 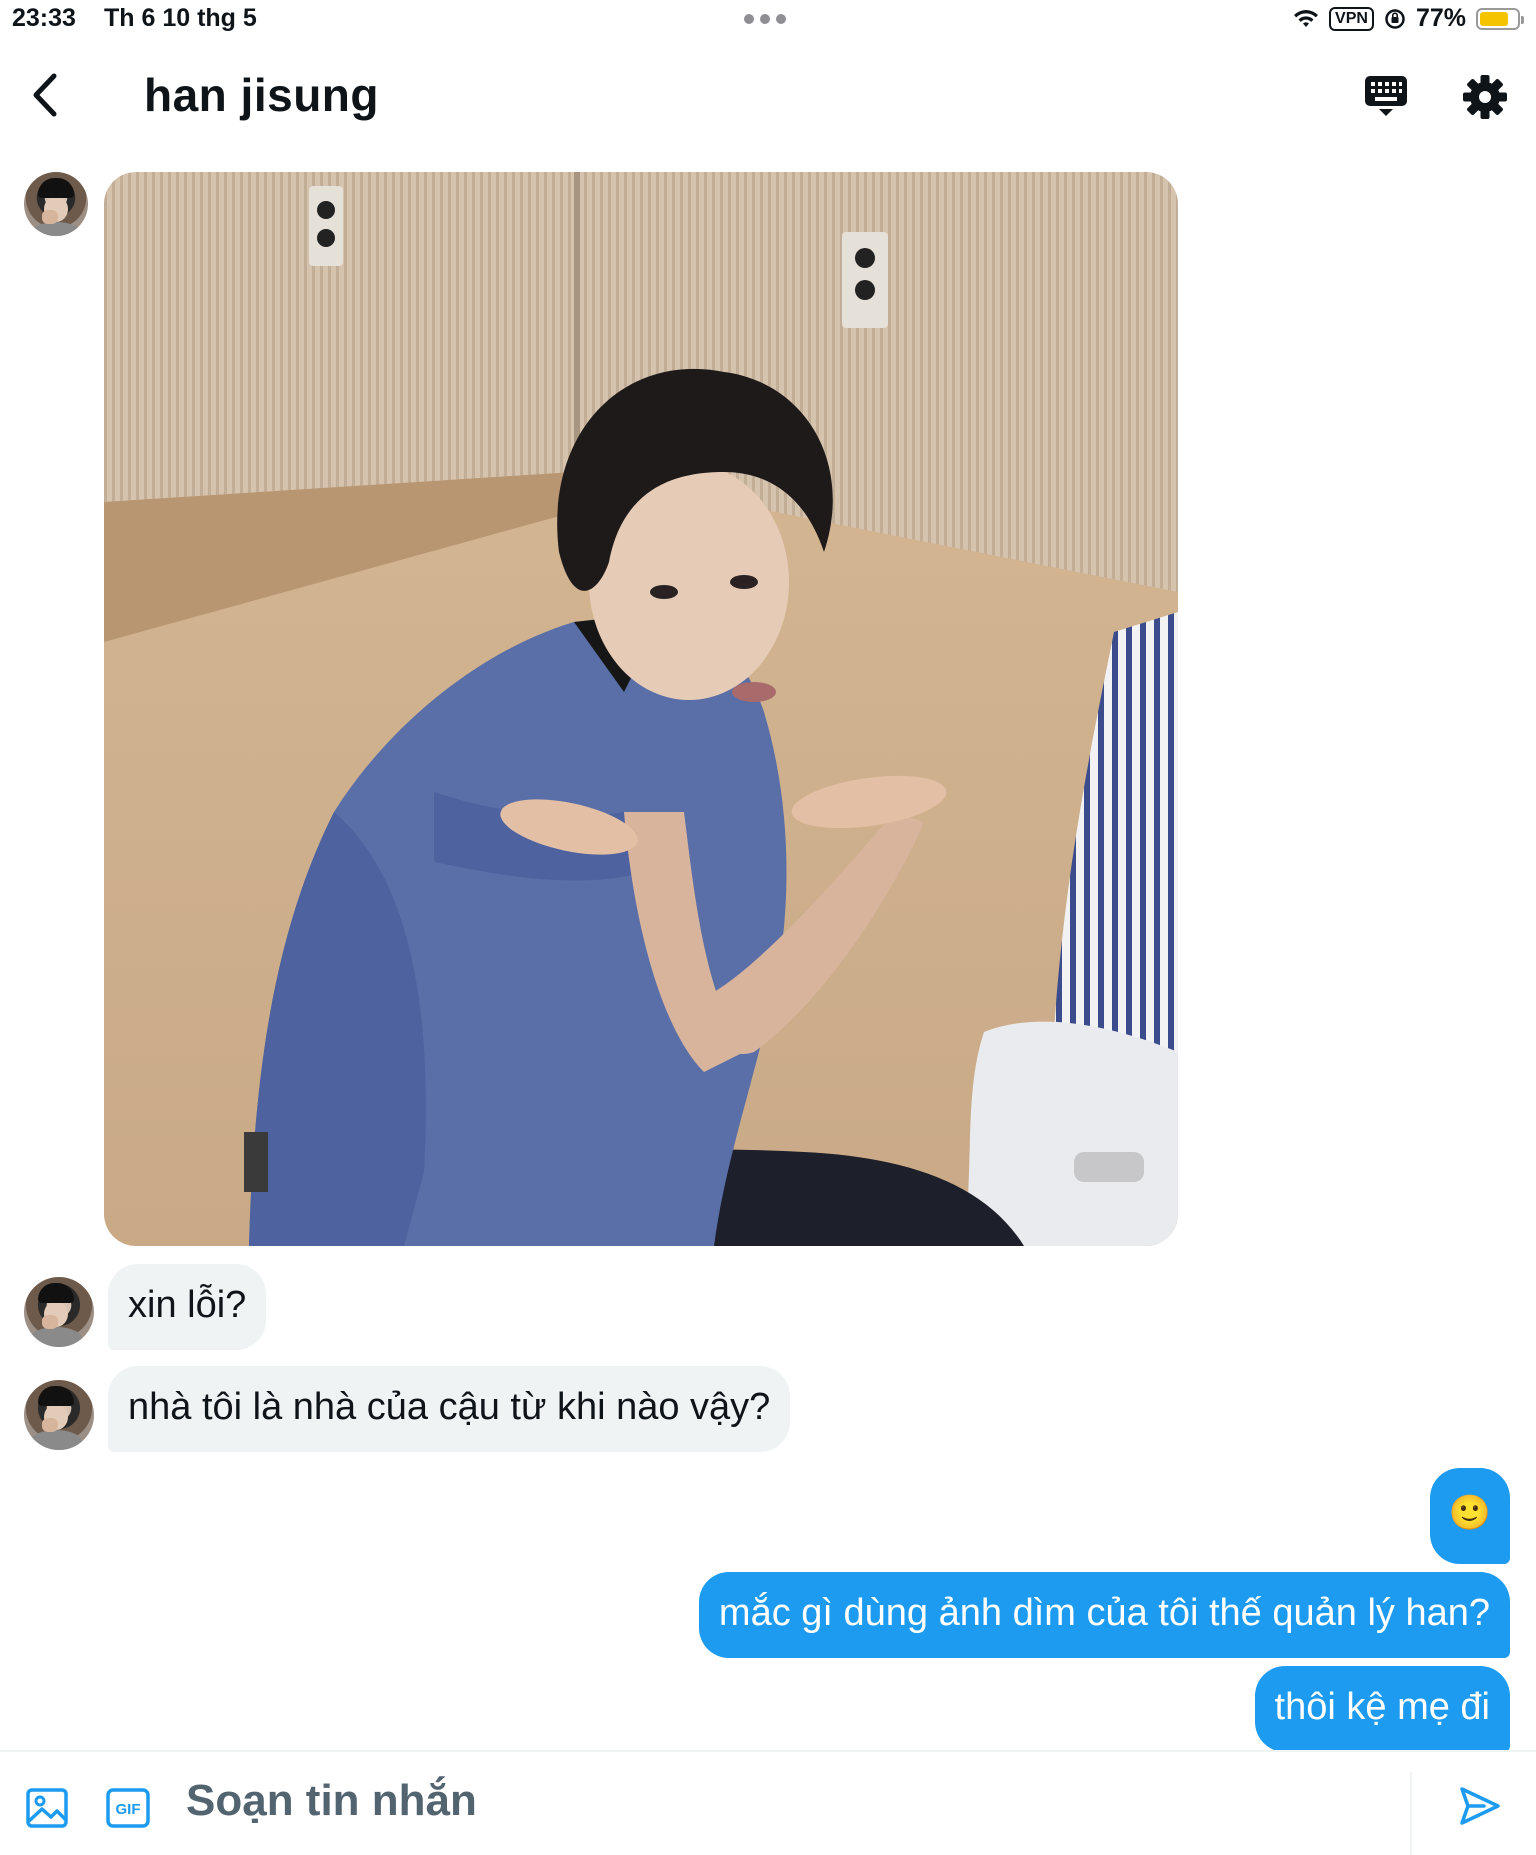 I want to click on back-arrow-icon, so click(x=46, y=95).